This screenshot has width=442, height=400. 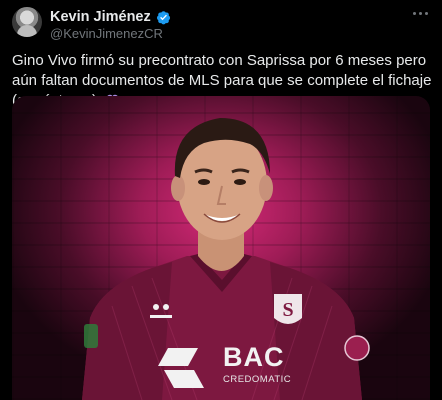 What do you see at coordinates (106, 33) in the screenshot?
I see `author-handle: @KevinJimenezCR` at bounding box center [106, 33].